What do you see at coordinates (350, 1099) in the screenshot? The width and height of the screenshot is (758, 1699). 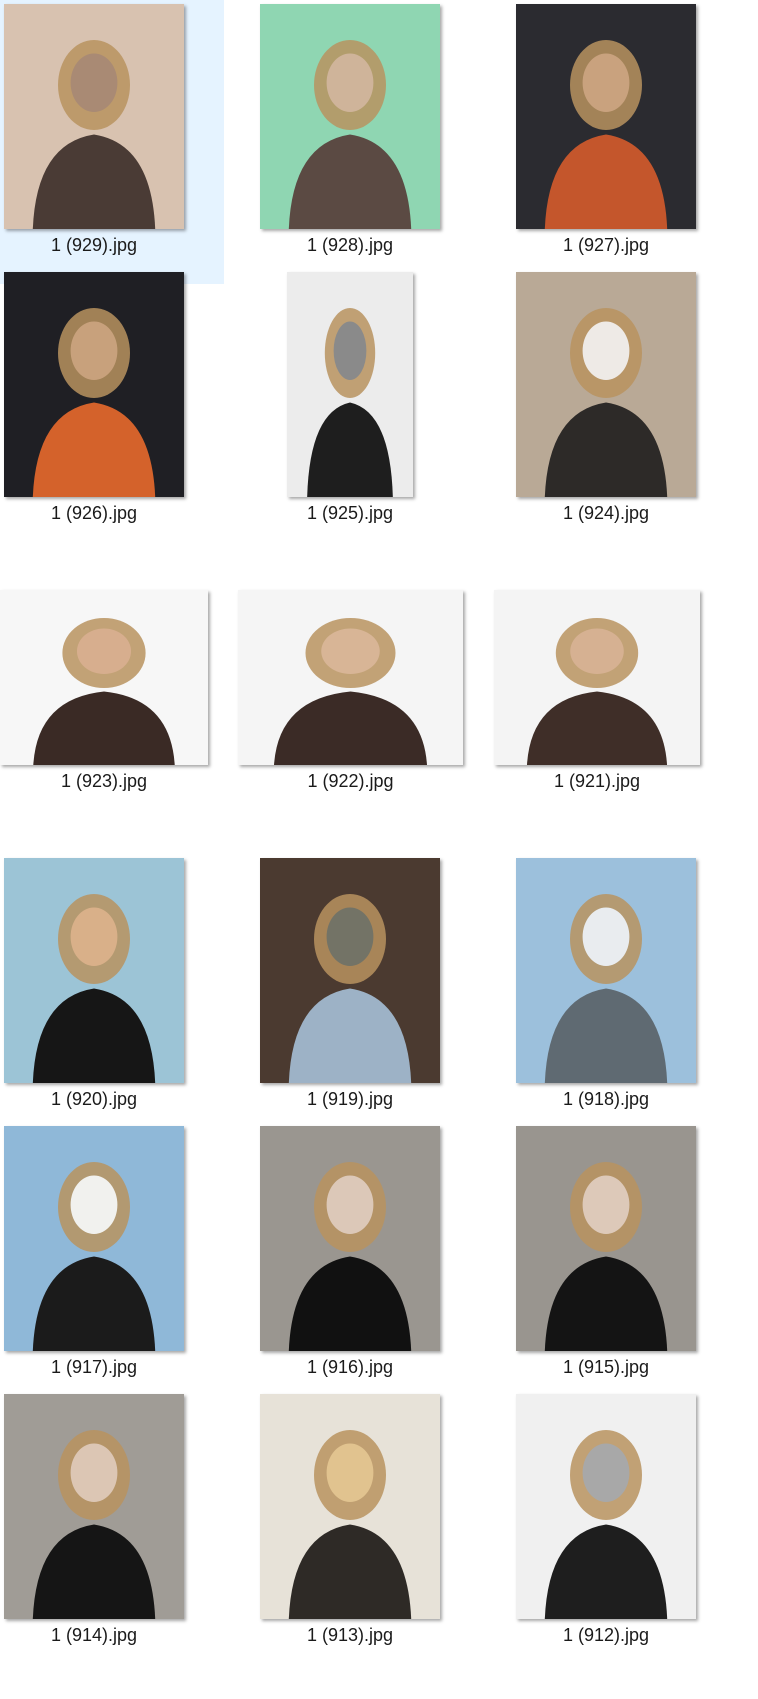 I see `file-name-label: 1 (919).jpg` at bounding box center [350, 1099].